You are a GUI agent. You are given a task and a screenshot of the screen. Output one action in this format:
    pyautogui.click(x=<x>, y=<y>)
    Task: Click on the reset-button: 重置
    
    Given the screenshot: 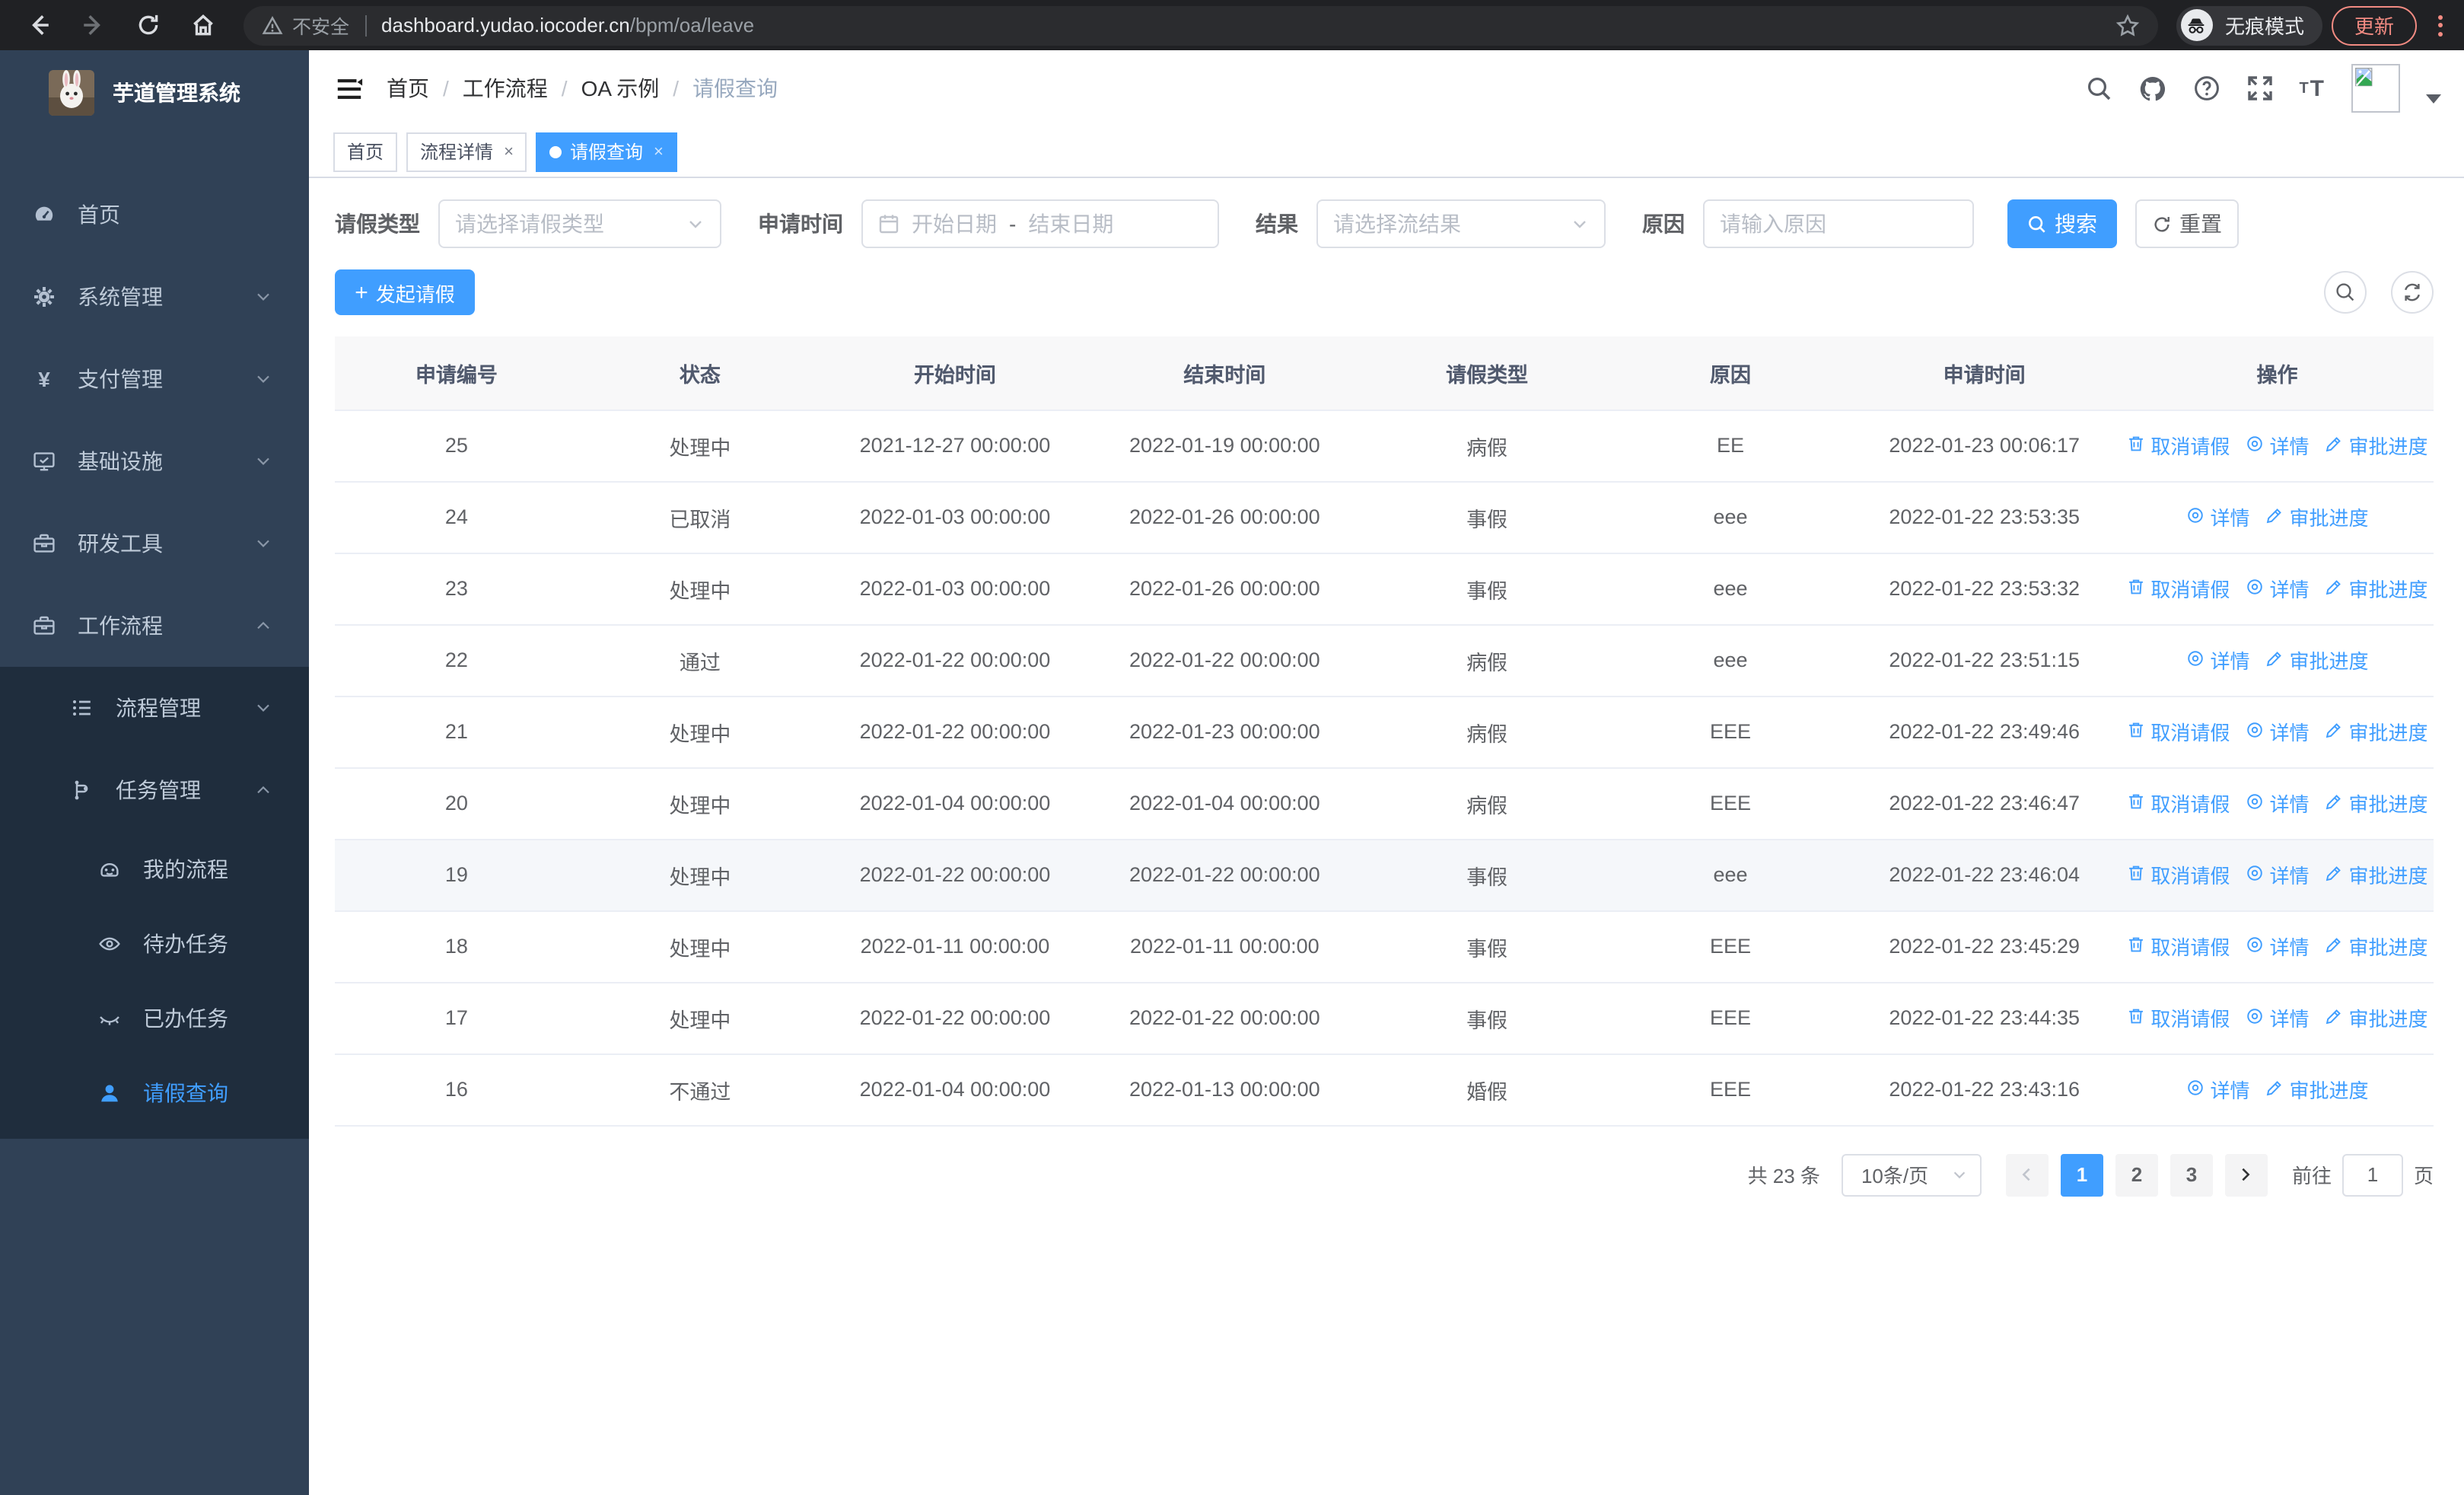 What is the action you would take?
    pyautogui.click(x=2187, y=223)
    